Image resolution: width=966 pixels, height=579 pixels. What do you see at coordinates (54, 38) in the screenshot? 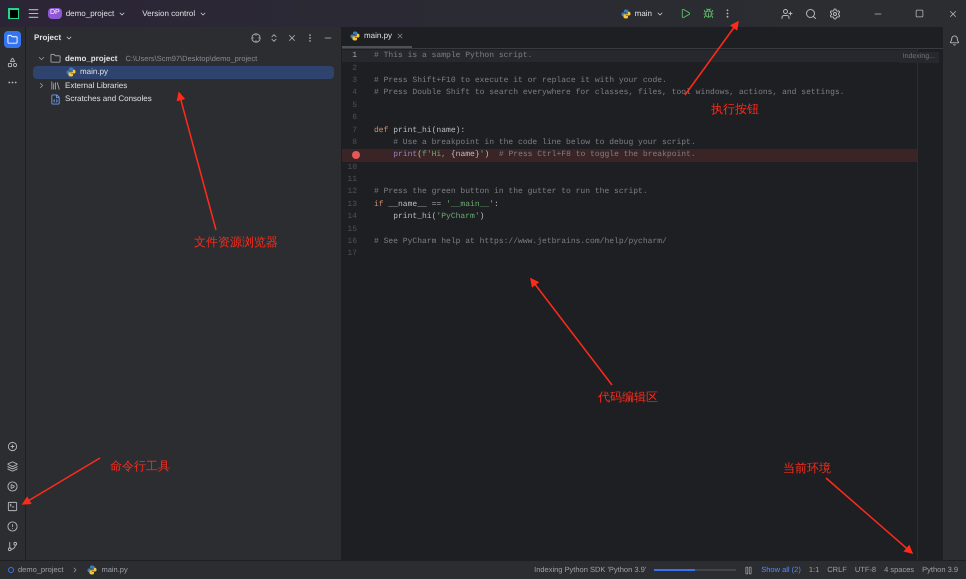
I see `panel-title: Project` at bounding box center [54, 38].